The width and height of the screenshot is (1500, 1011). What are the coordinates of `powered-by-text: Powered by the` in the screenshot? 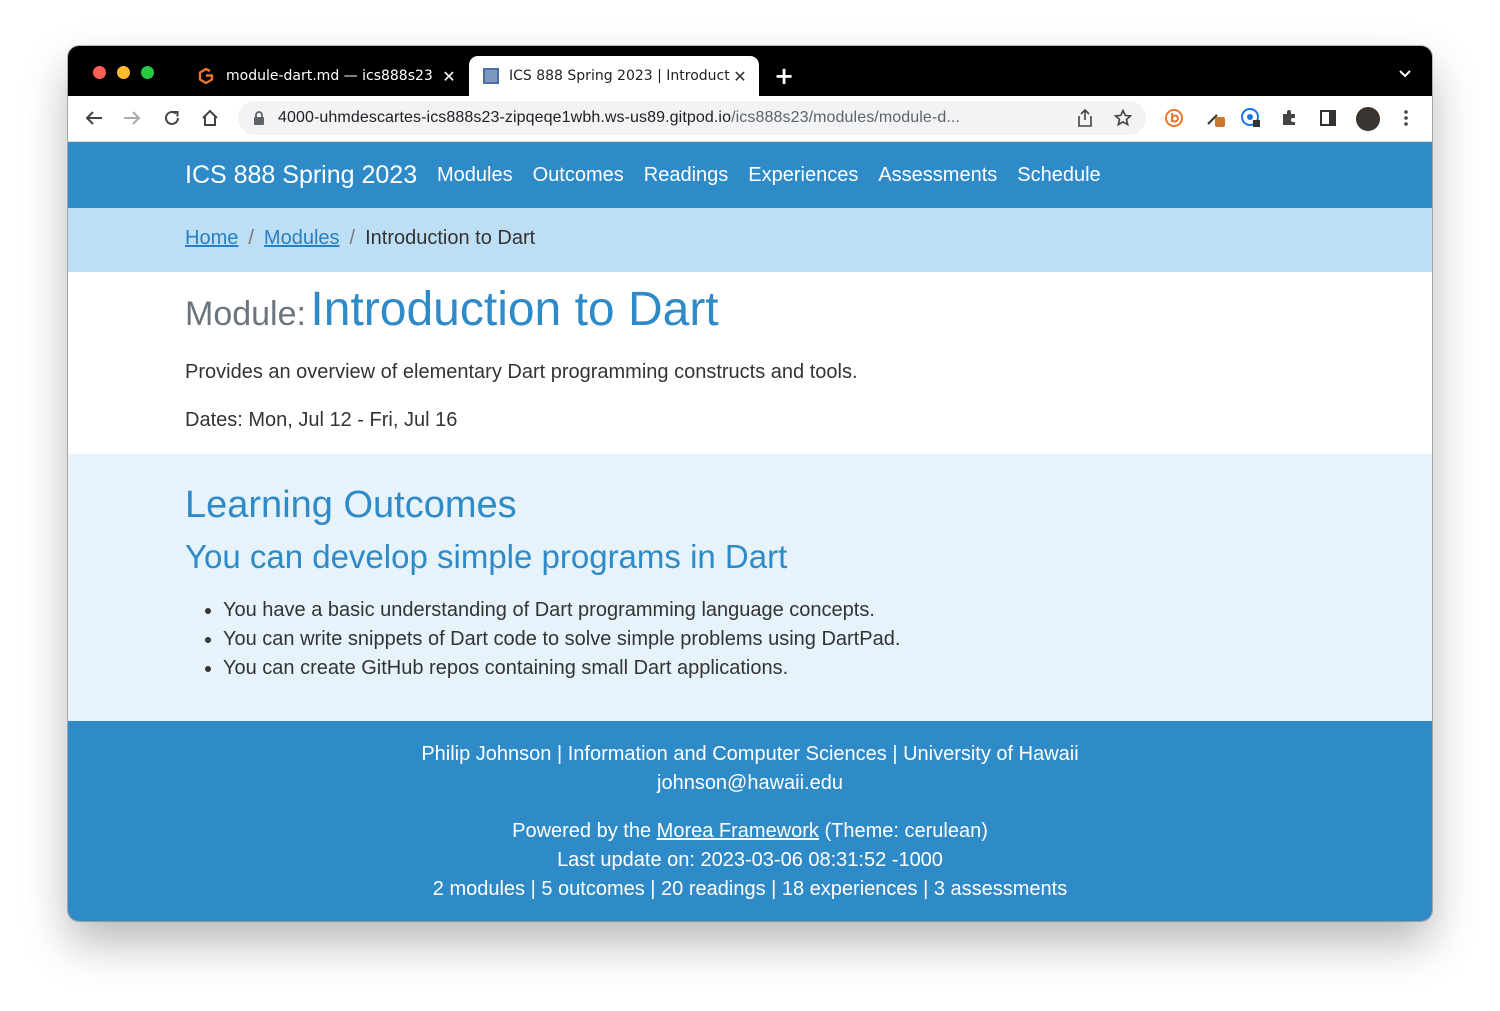 It's located at (582, 831).